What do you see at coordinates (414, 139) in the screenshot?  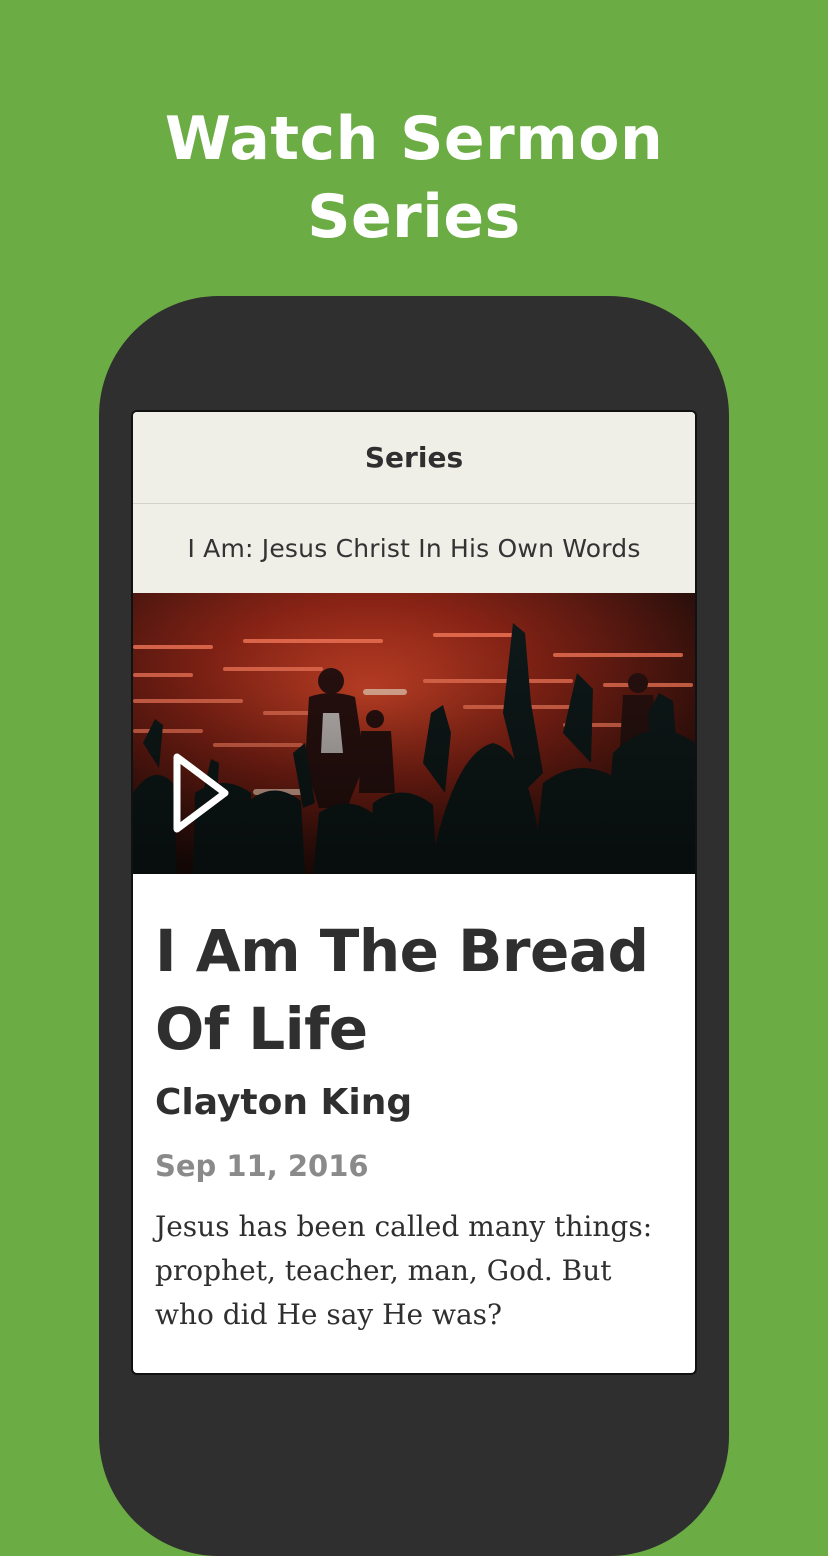 I see `promo-title-line-1: Watch Sermon` at bounding box center [414, 139].